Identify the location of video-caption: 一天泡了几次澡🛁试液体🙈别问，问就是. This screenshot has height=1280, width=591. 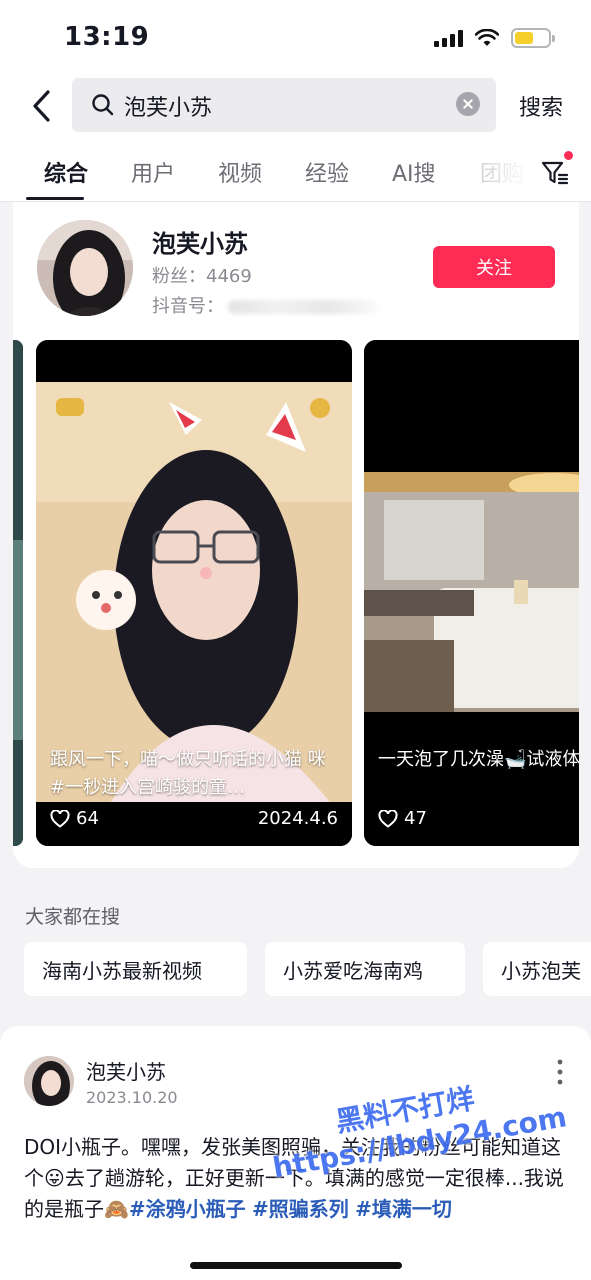
(478, 759).